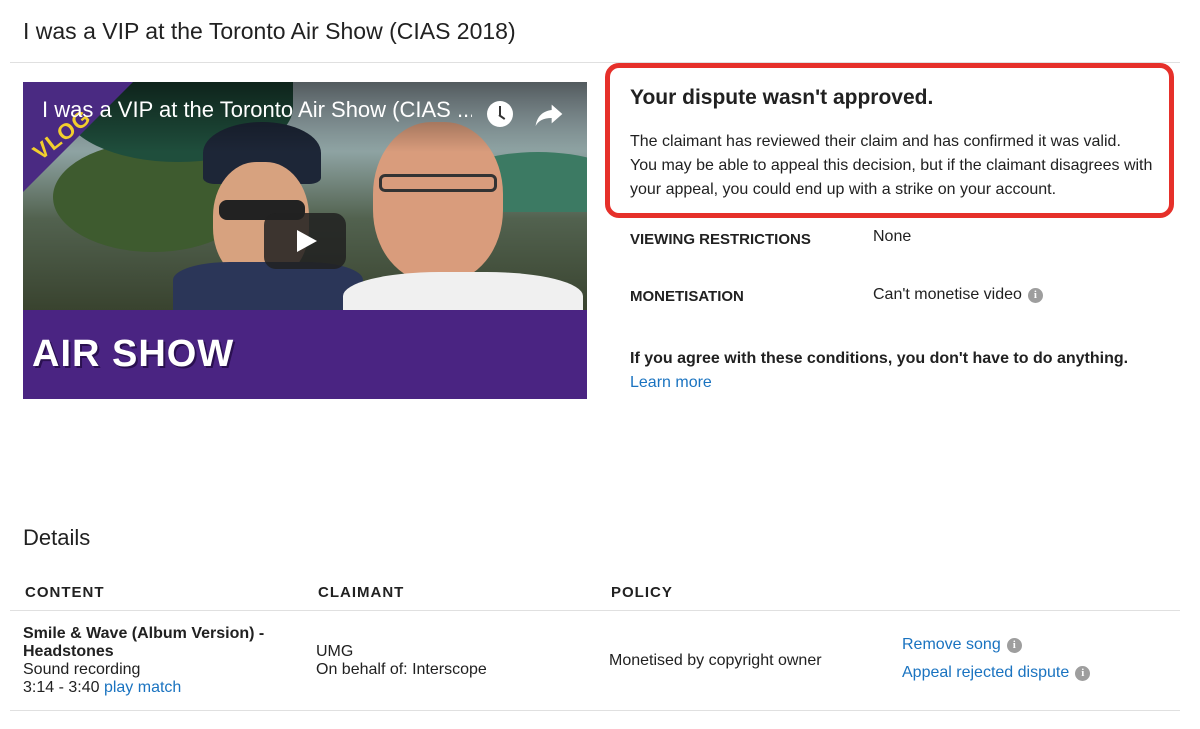  Describe the element at coordinates (61, 687) in the screenshot. I see `time-range: 3:14 - 3:40` at that location.